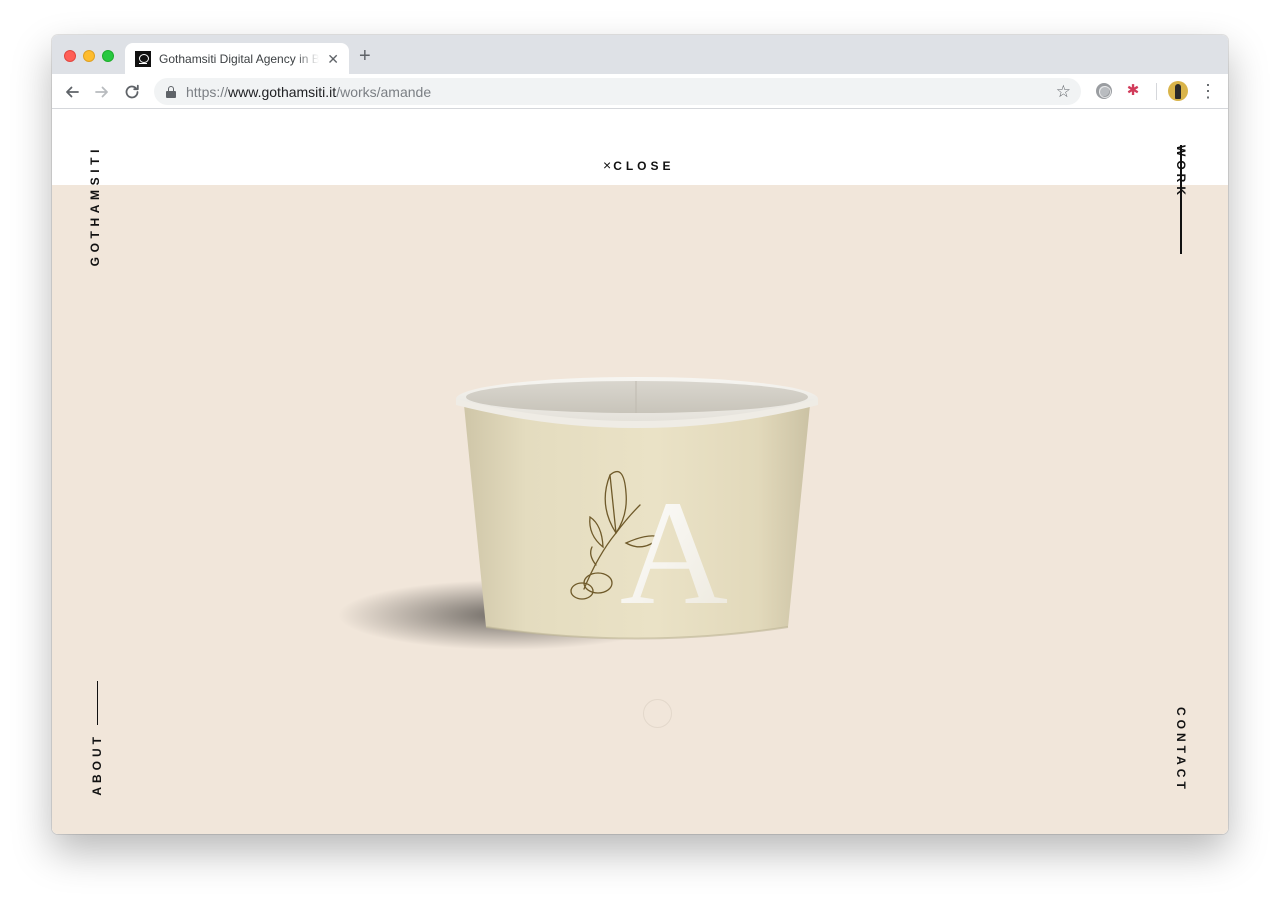 The width and height of the screenshot is (1280, 903). I want to click on tab-close-icon: ✕, so click(333, 59).